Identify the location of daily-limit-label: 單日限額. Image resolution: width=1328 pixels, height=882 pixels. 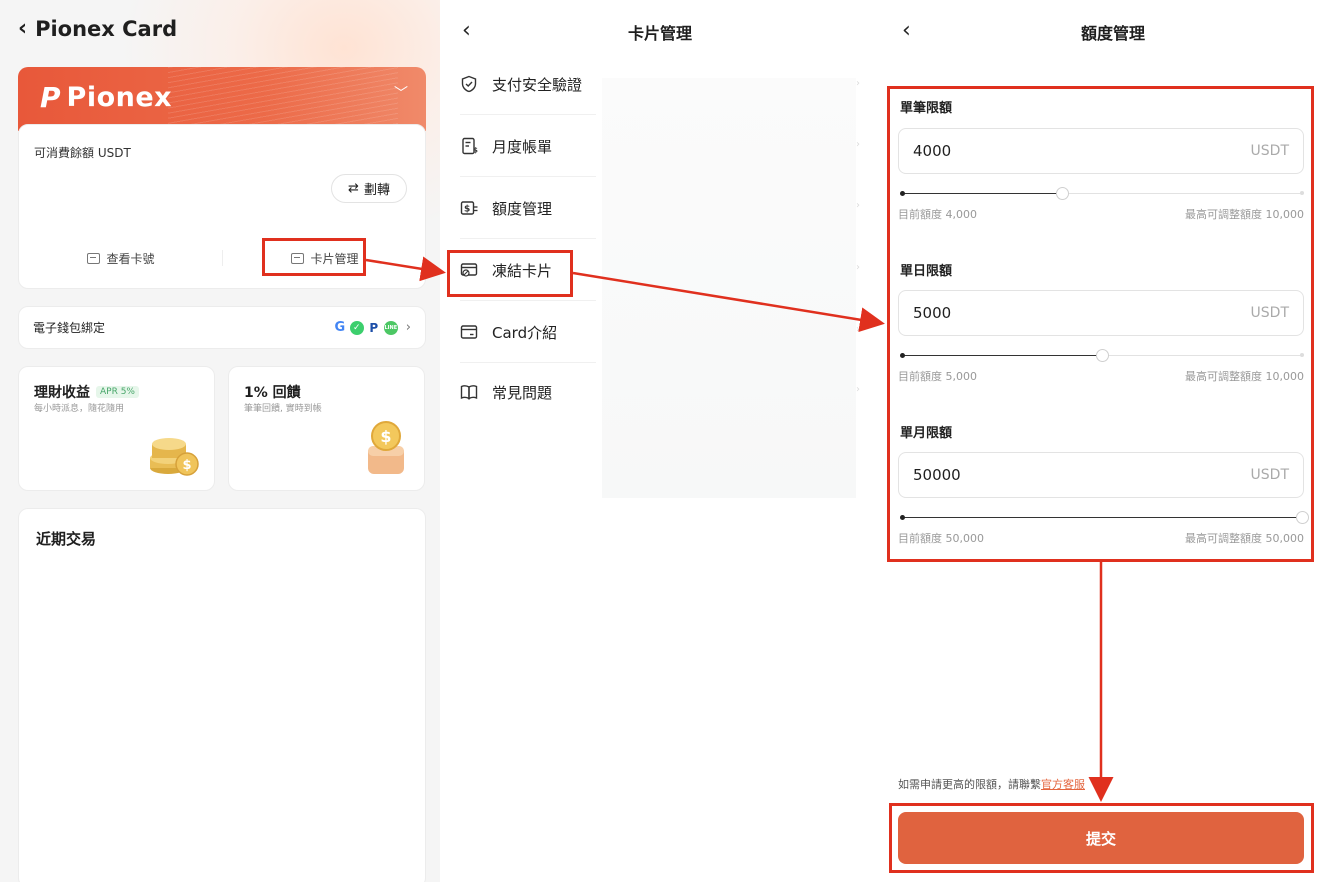
(926, 271).